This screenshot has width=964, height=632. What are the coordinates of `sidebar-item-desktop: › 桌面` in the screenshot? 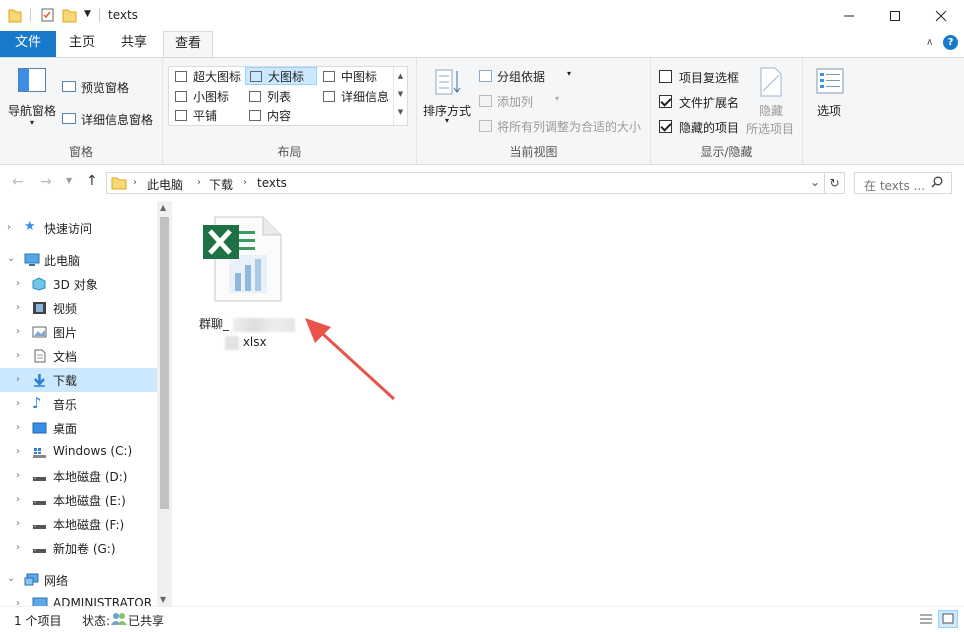 It's located at (78, 428).